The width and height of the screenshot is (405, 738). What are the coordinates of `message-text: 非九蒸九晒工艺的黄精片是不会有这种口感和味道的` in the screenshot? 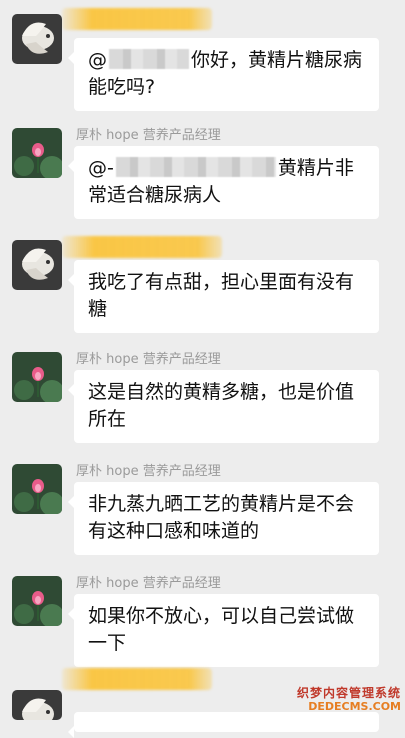 It's located at (221, 517).